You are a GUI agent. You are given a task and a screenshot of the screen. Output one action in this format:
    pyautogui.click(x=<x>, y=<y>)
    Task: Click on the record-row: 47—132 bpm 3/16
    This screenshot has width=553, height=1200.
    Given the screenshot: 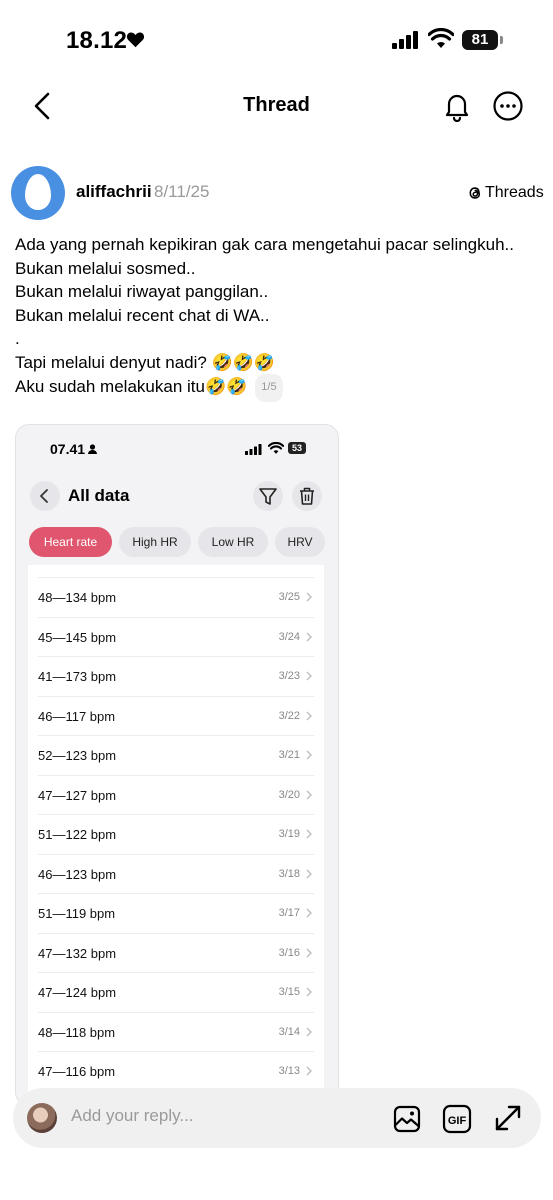 What is the action you would take?
    pyautogui.click(x=176, y=953)
    